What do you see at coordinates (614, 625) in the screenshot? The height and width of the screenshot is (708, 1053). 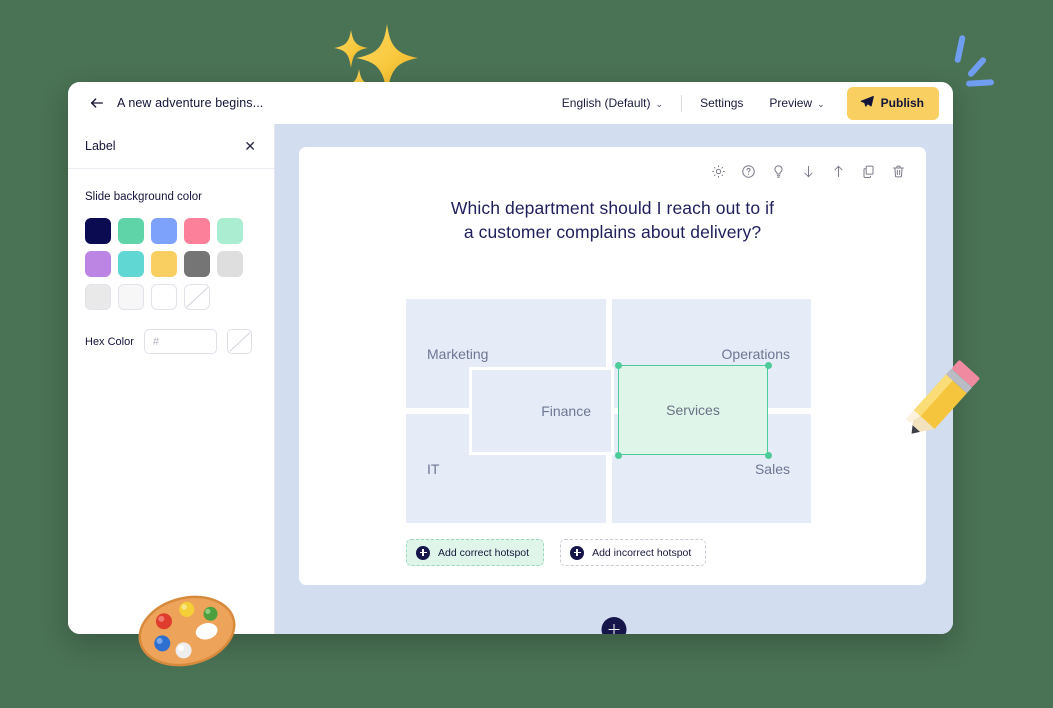 I see `add-slide-button` at bounding box center [614, 625].